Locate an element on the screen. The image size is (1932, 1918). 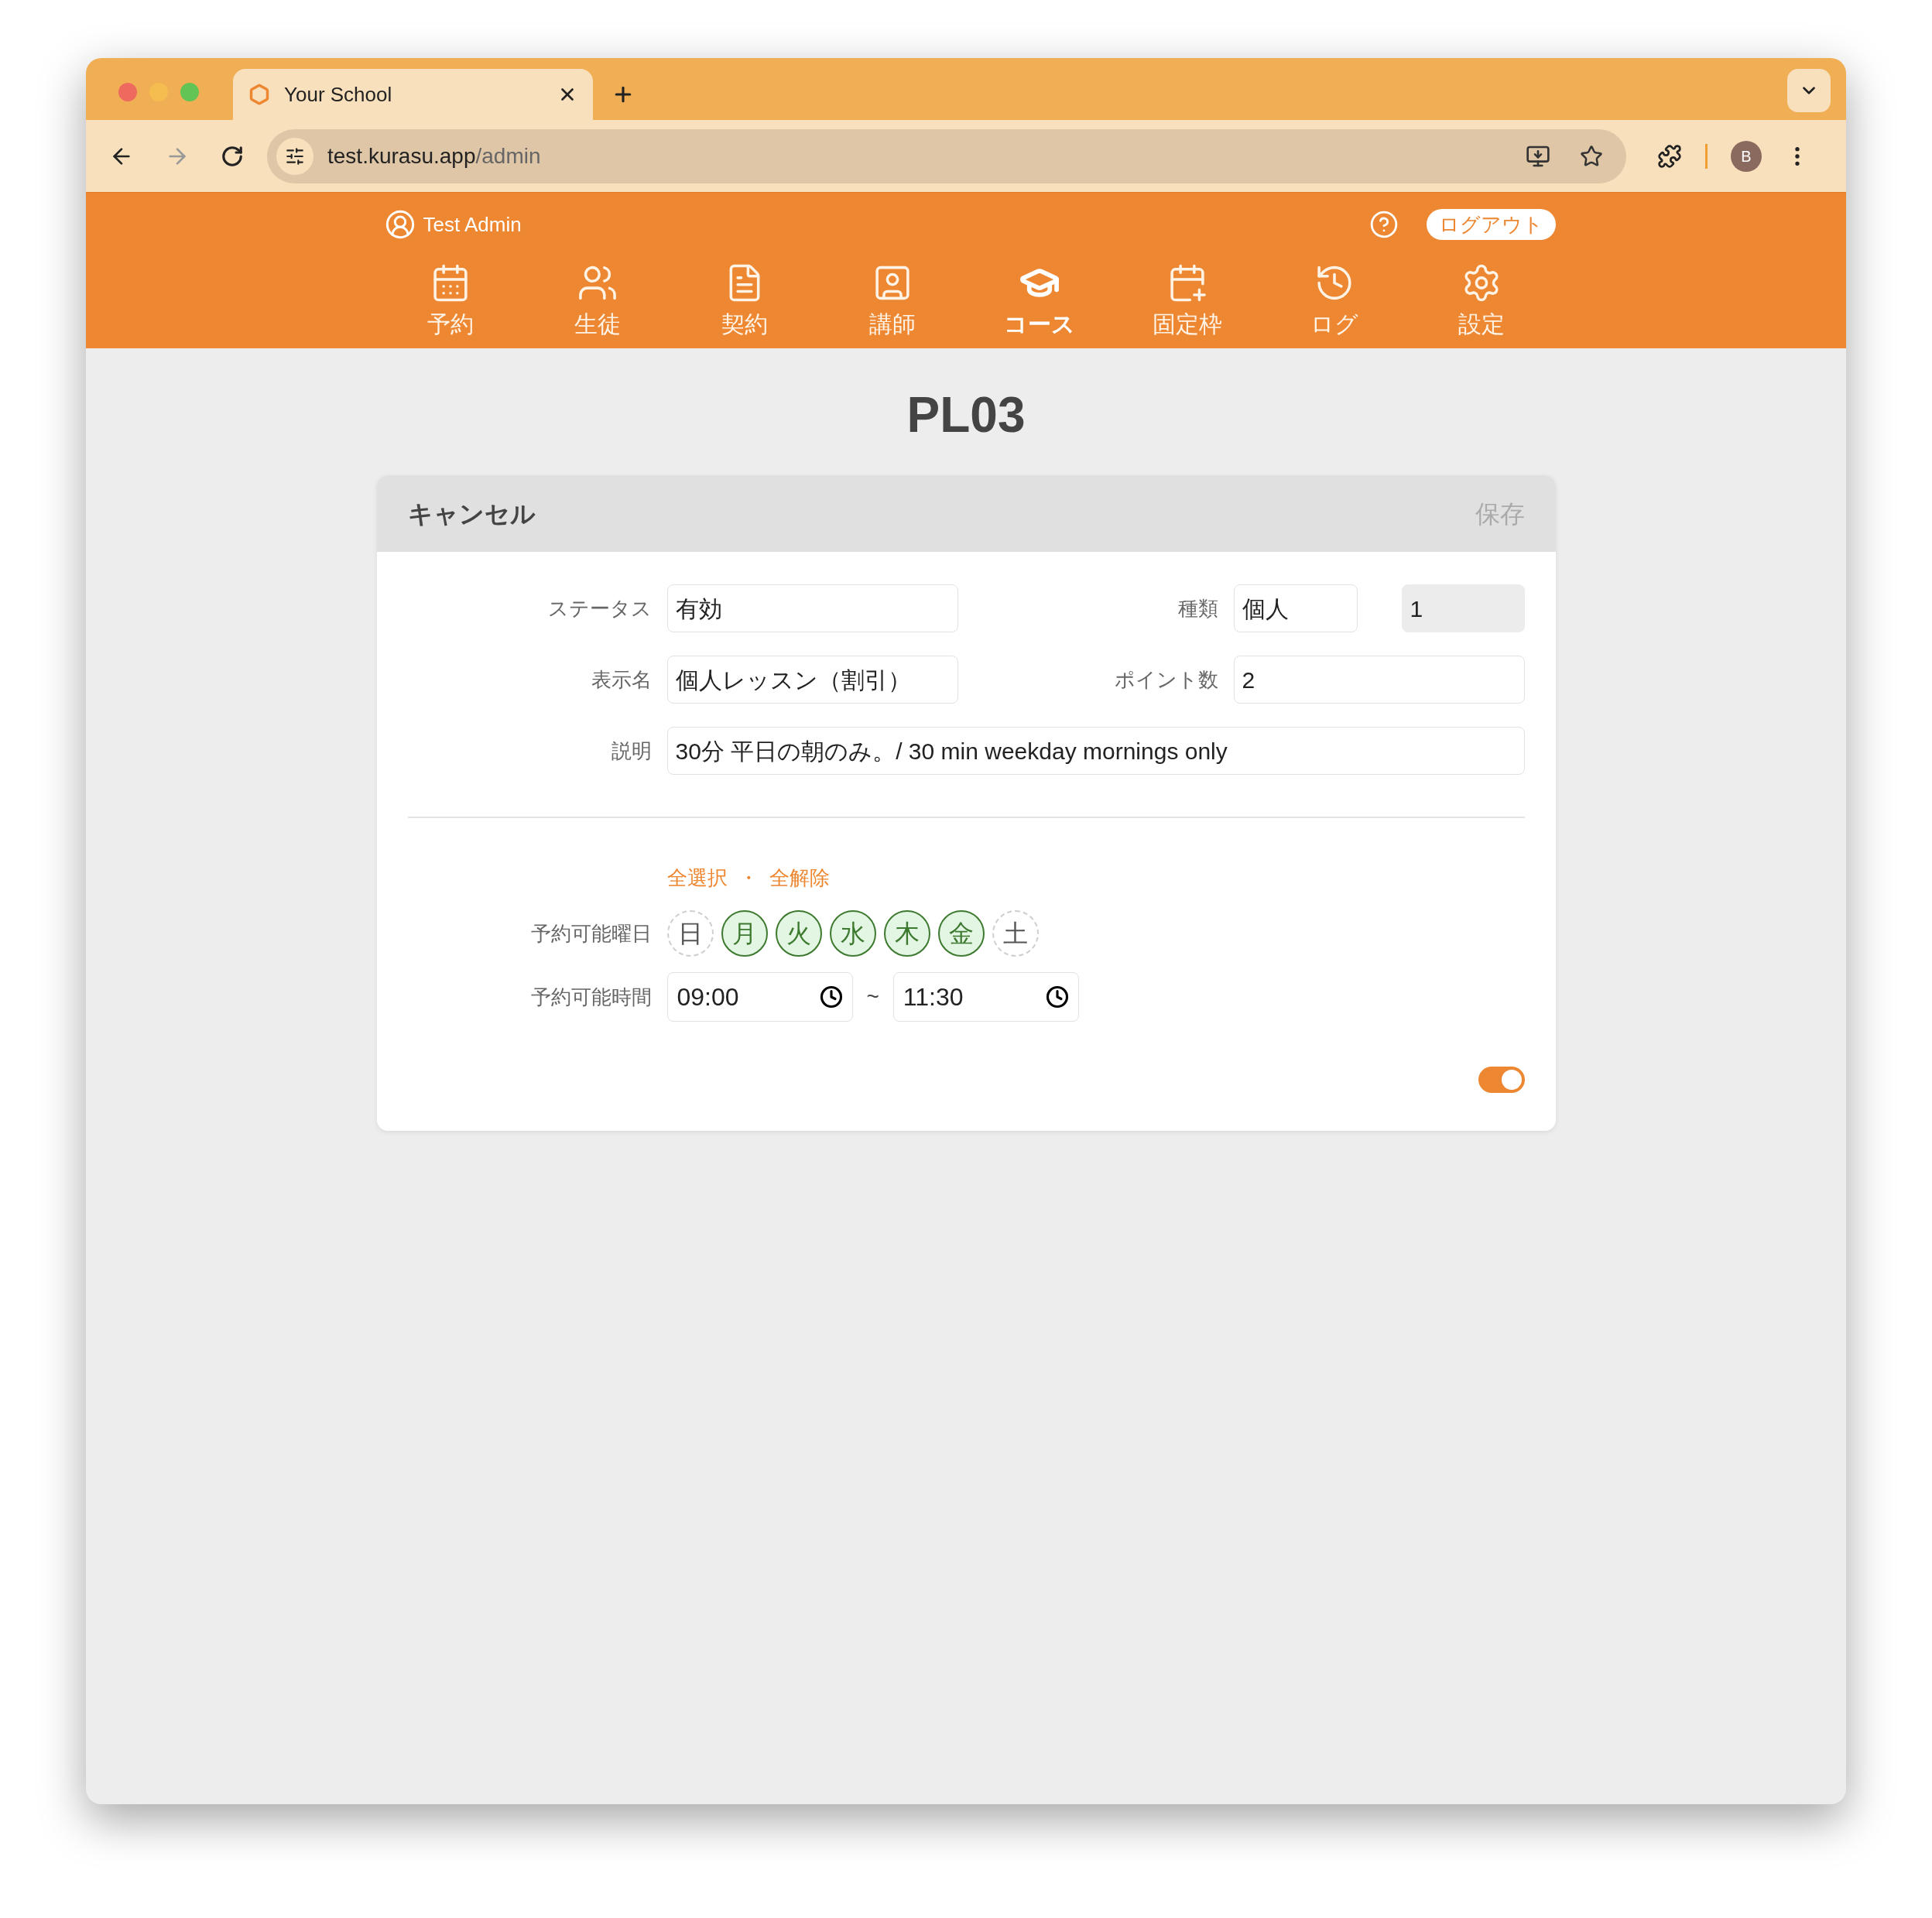
toggle-switch is located at coordinates (1501, 1080).